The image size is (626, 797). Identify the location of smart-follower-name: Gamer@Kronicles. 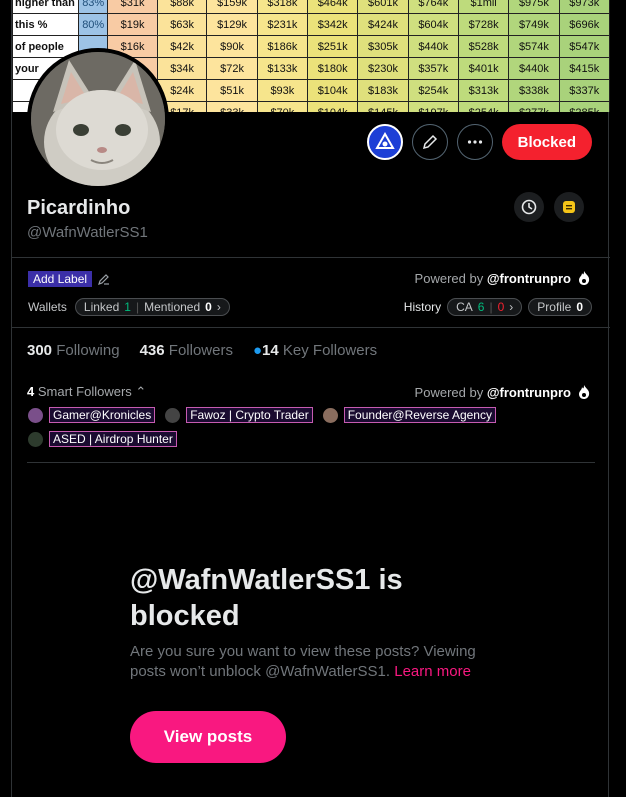
(102, 415).